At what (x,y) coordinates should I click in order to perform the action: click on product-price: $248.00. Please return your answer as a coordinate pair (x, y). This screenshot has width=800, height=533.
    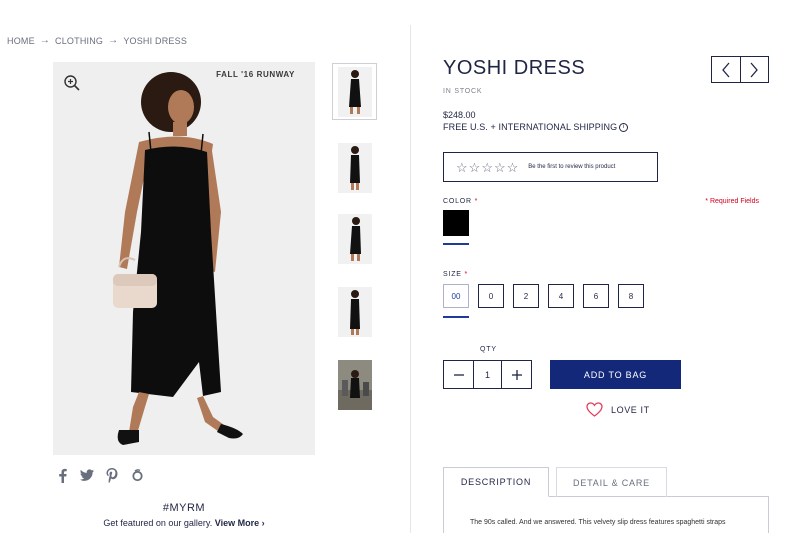
    Looking at the image, I should click on (459, 115).